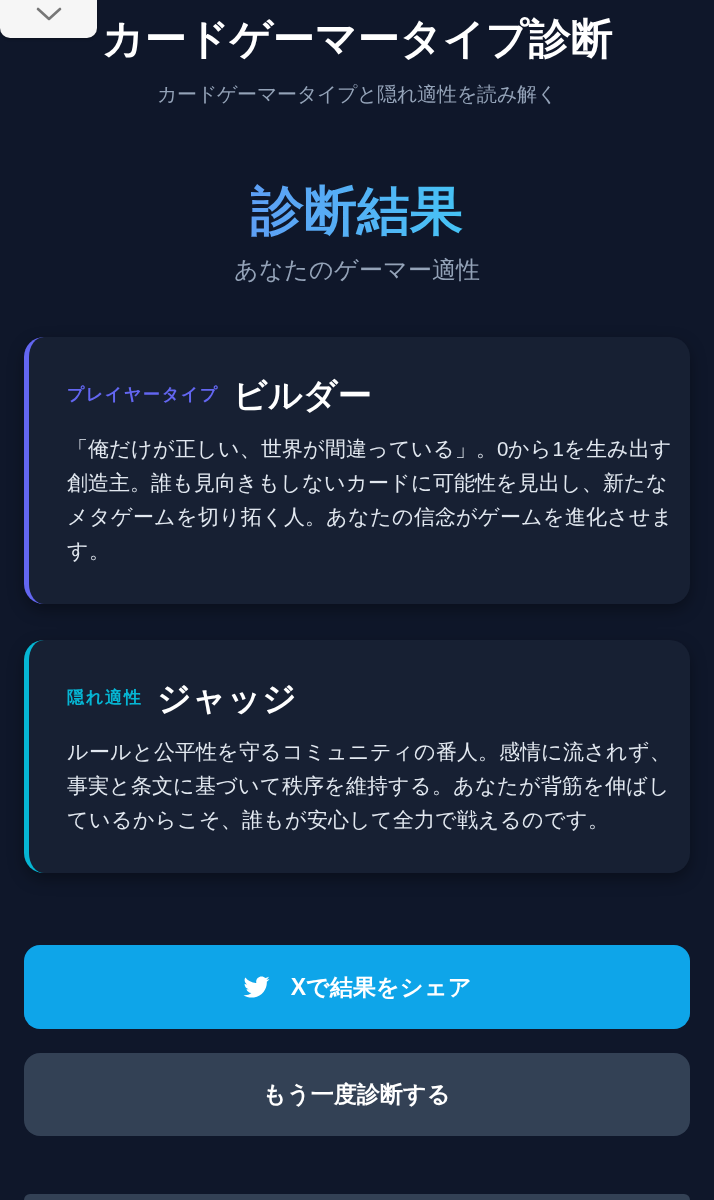 The image size is (714, 1200). What do you see at coordinates (369, 786) in the screenshot?
I see `card-description: ルールと公平性を守るコミュニティの番人。感情に流されず、事実と条文に基づいて秩序を維持する。あなたが背筋を伸ばしているからこそ、誰もが安心して全力で戦えるのです。` at bounding box center [369, 786].